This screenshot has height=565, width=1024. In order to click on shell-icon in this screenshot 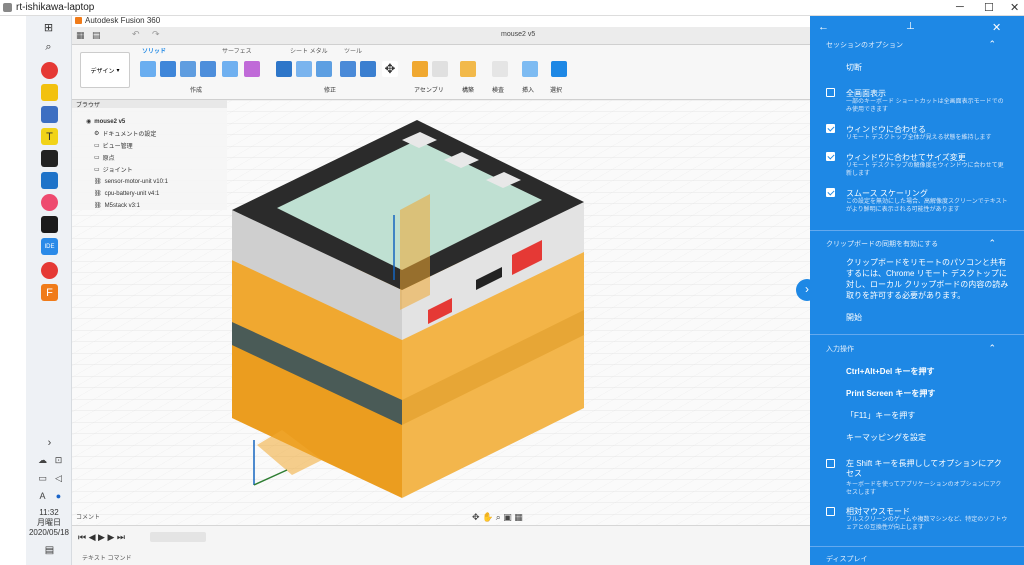, I will do `click(348, 69)`.